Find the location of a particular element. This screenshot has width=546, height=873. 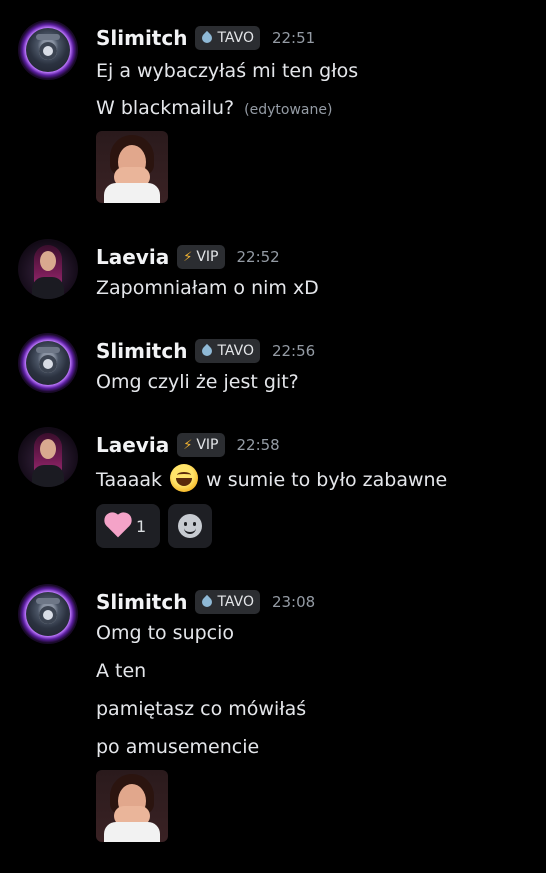

message-text-part: w sumie to było zabawne is located at coordinates (327, 480).